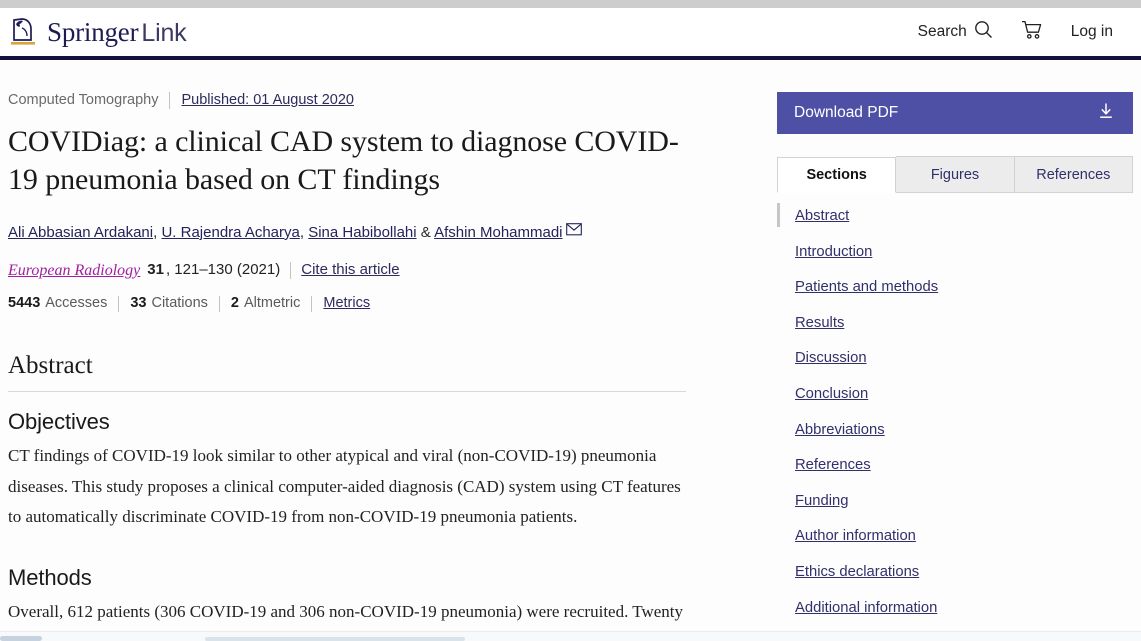 Image resolution: width=1141 pixels, height=641 pixels. Describe the element at coordinates (955, 394) in the screenshot. I see `sidebar-item-conclusion: Conclusion` at that location.